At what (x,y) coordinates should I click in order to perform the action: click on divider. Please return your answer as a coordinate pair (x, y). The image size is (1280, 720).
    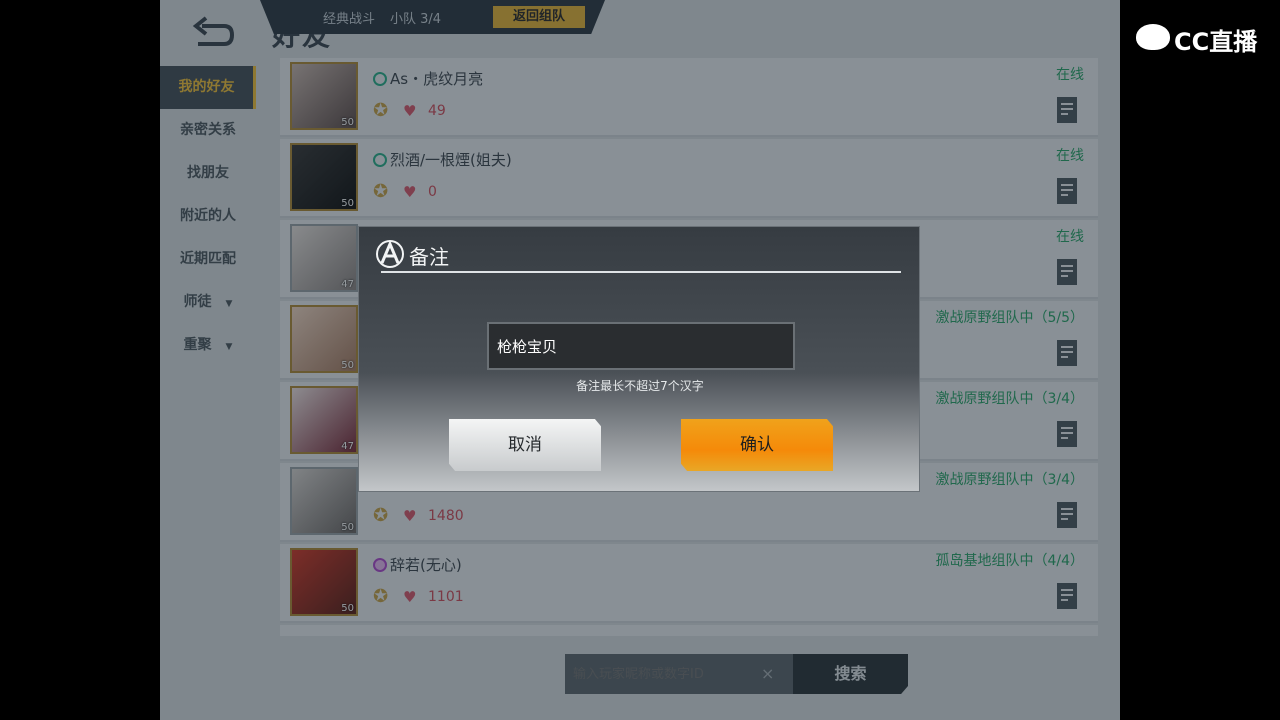
    Looking at the image, I should click on (641, 272).